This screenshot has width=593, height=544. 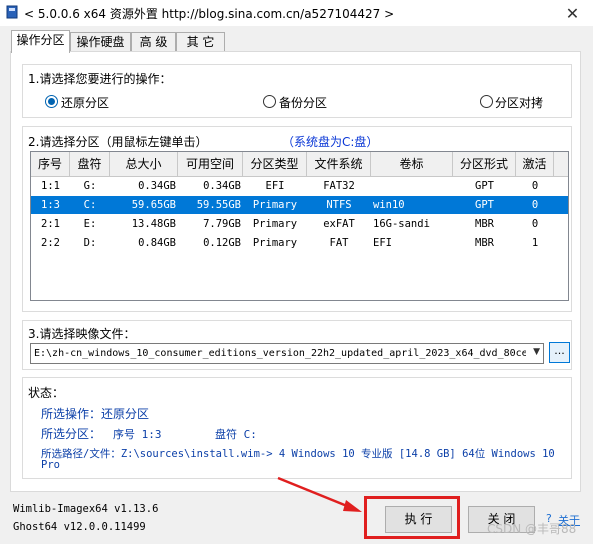 I want to click on cell-type: EFI, so click(x=275, y=186).